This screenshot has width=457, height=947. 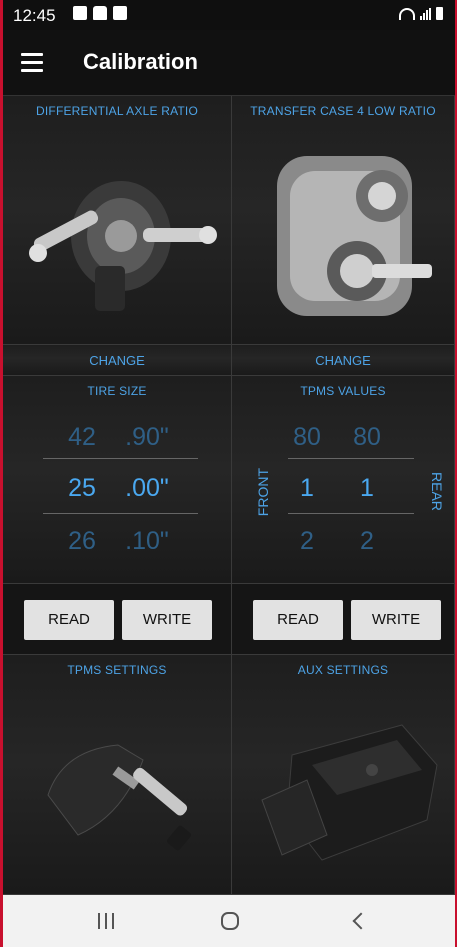 I want to click on differential-image, so click(x=123, y=246).